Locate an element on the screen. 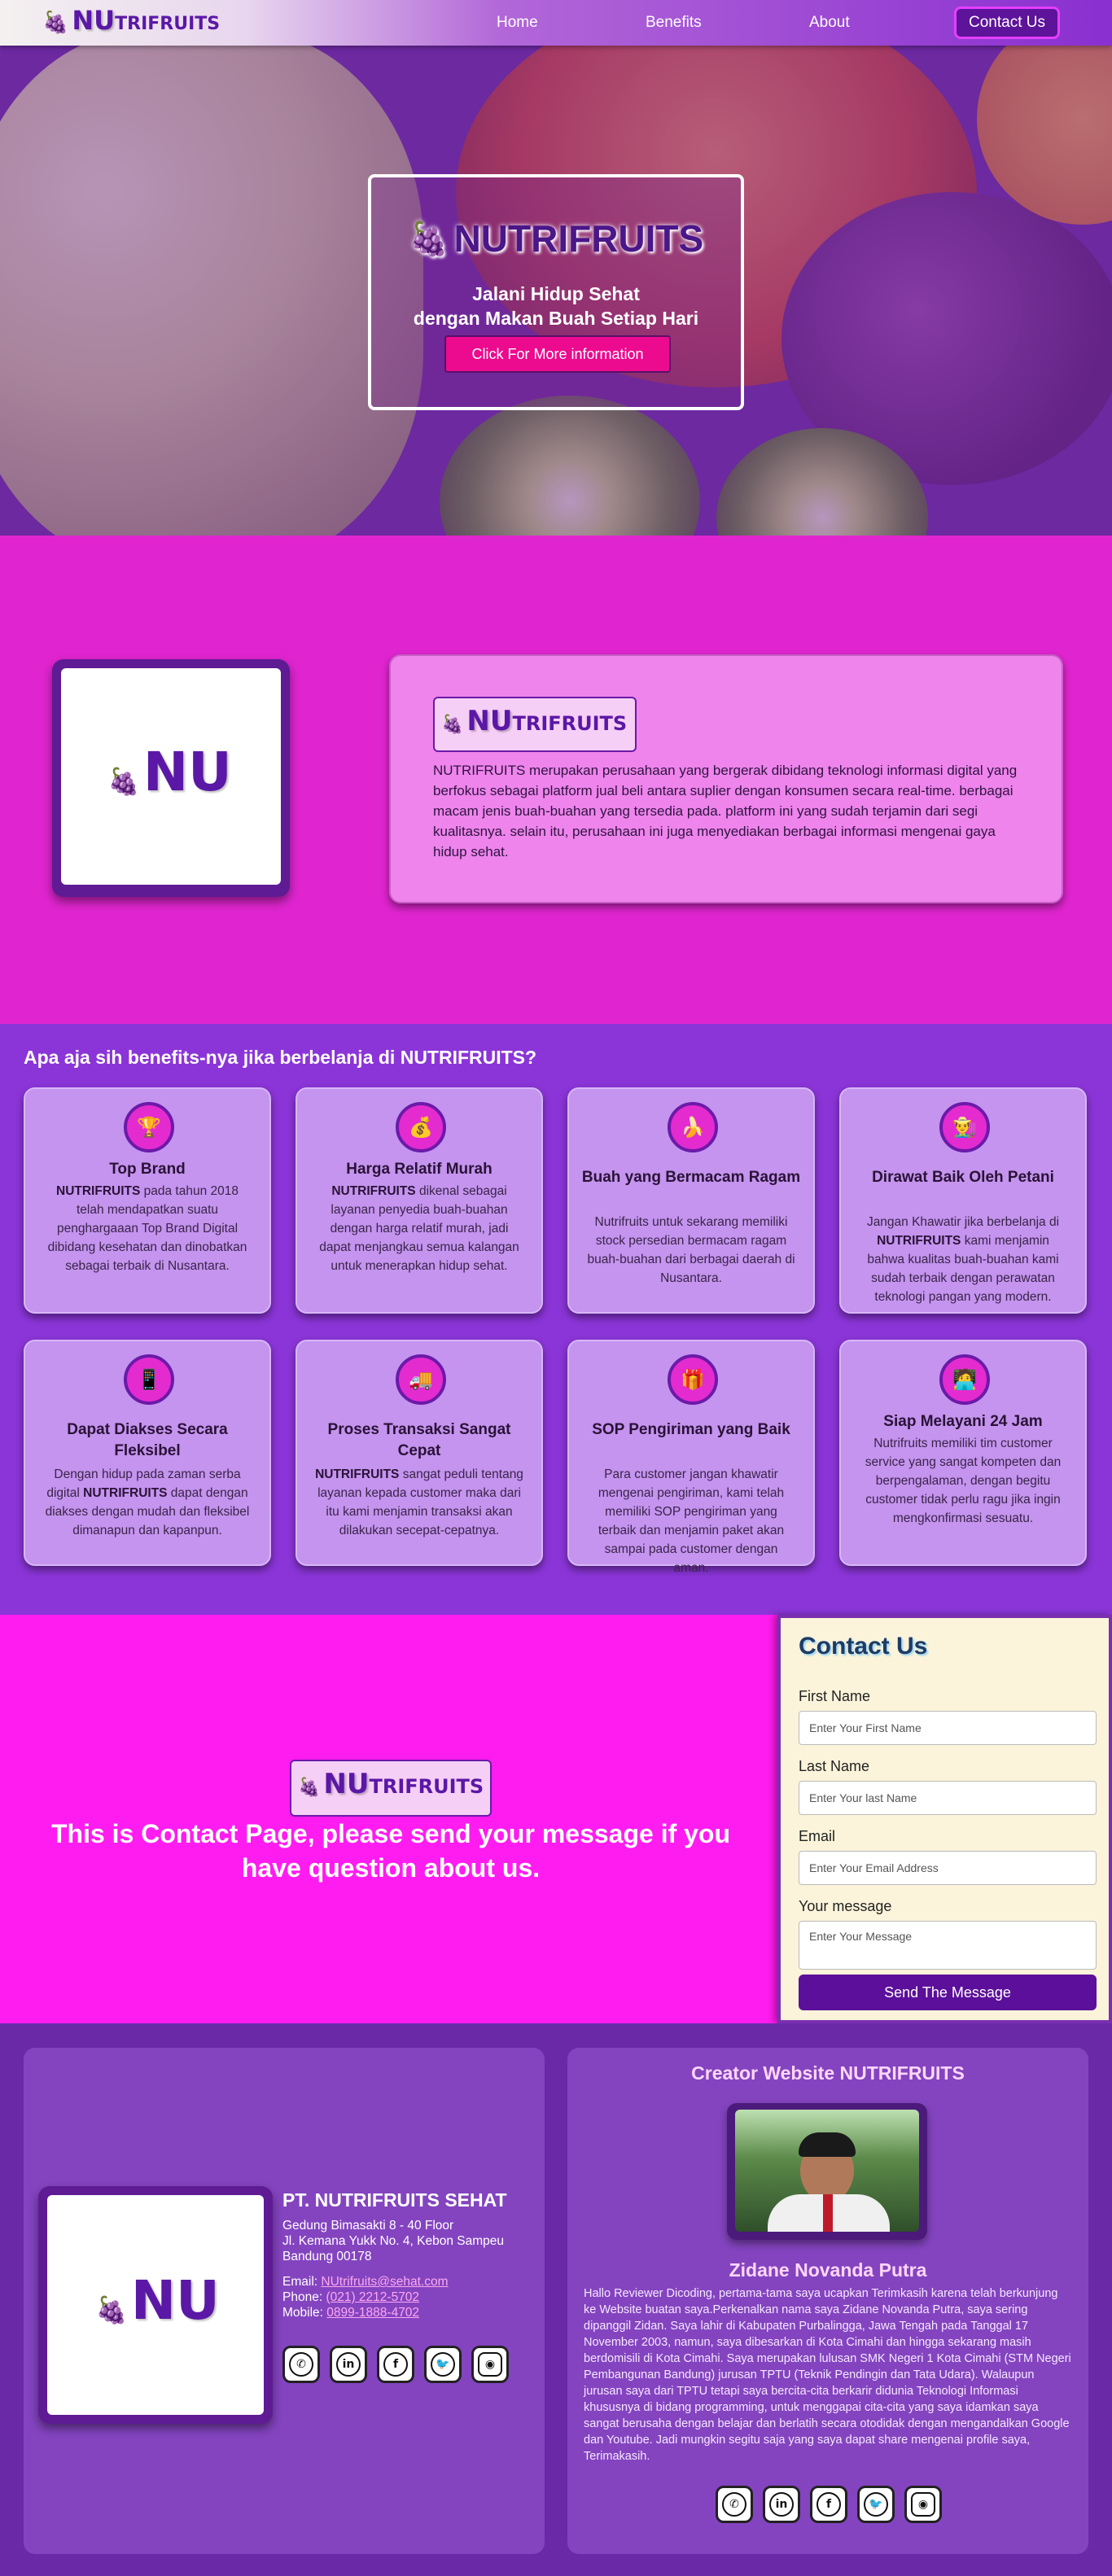 This screenshot has height=2576, width=1112. mobile-label: Mobile: is located at coordinates (304, 2313).